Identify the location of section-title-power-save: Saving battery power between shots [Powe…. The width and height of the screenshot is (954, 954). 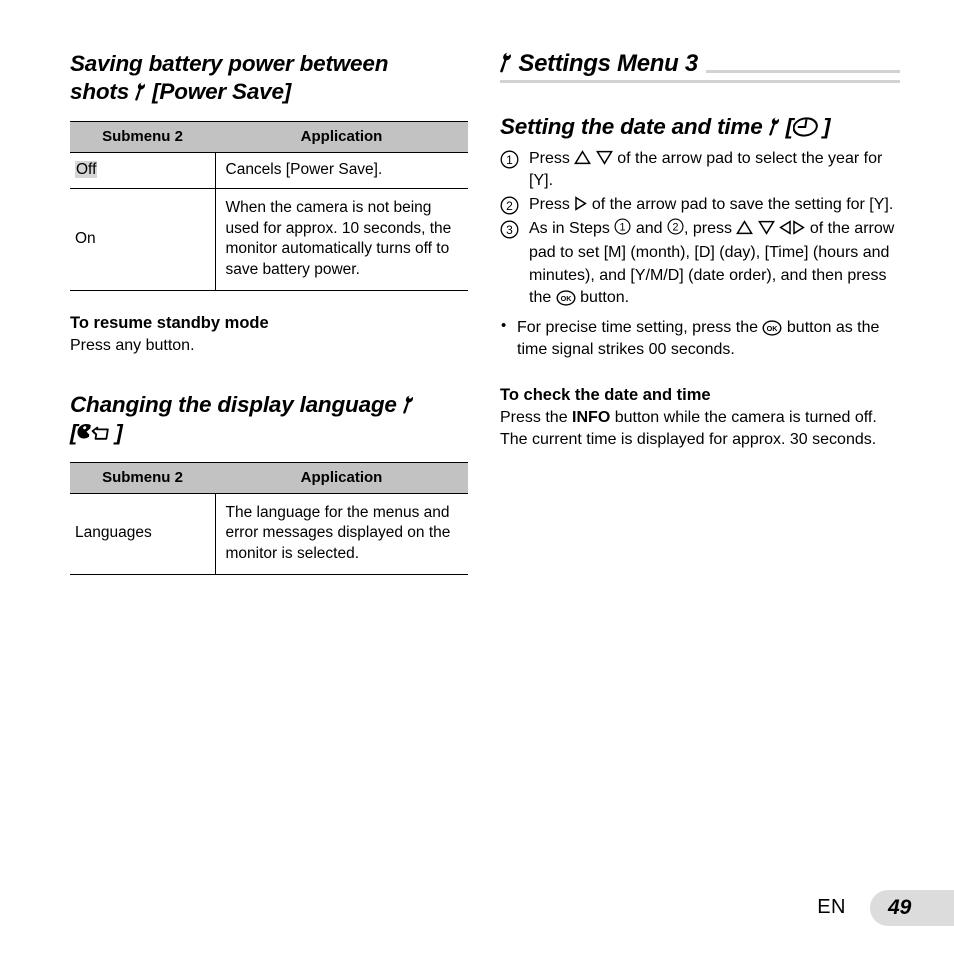
(270, 78).